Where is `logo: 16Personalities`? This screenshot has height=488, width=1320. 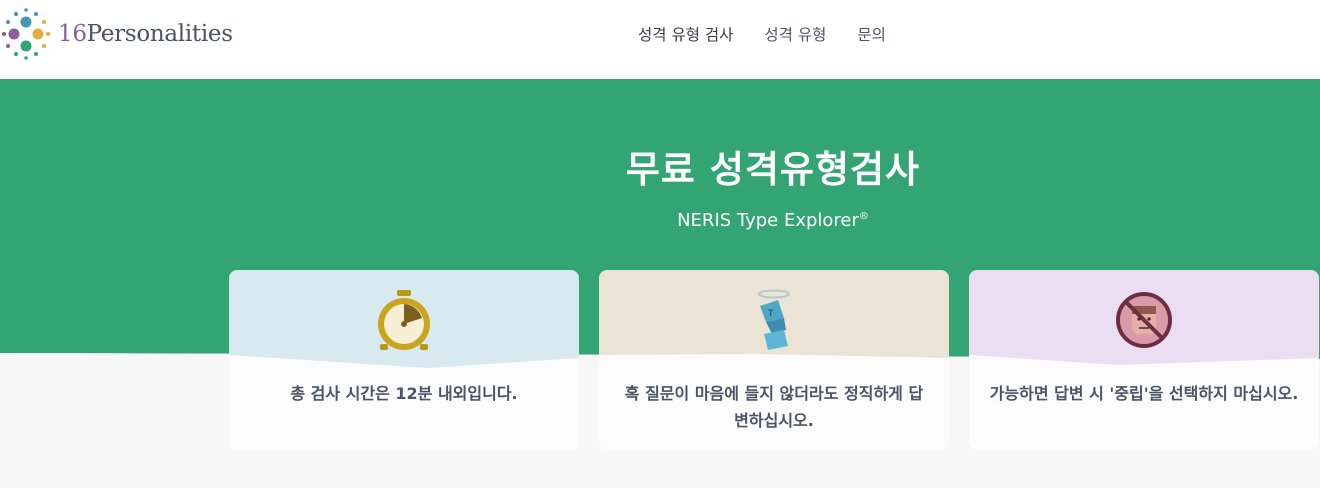
logo: 16Personalities is located at coordinates (116, 34).